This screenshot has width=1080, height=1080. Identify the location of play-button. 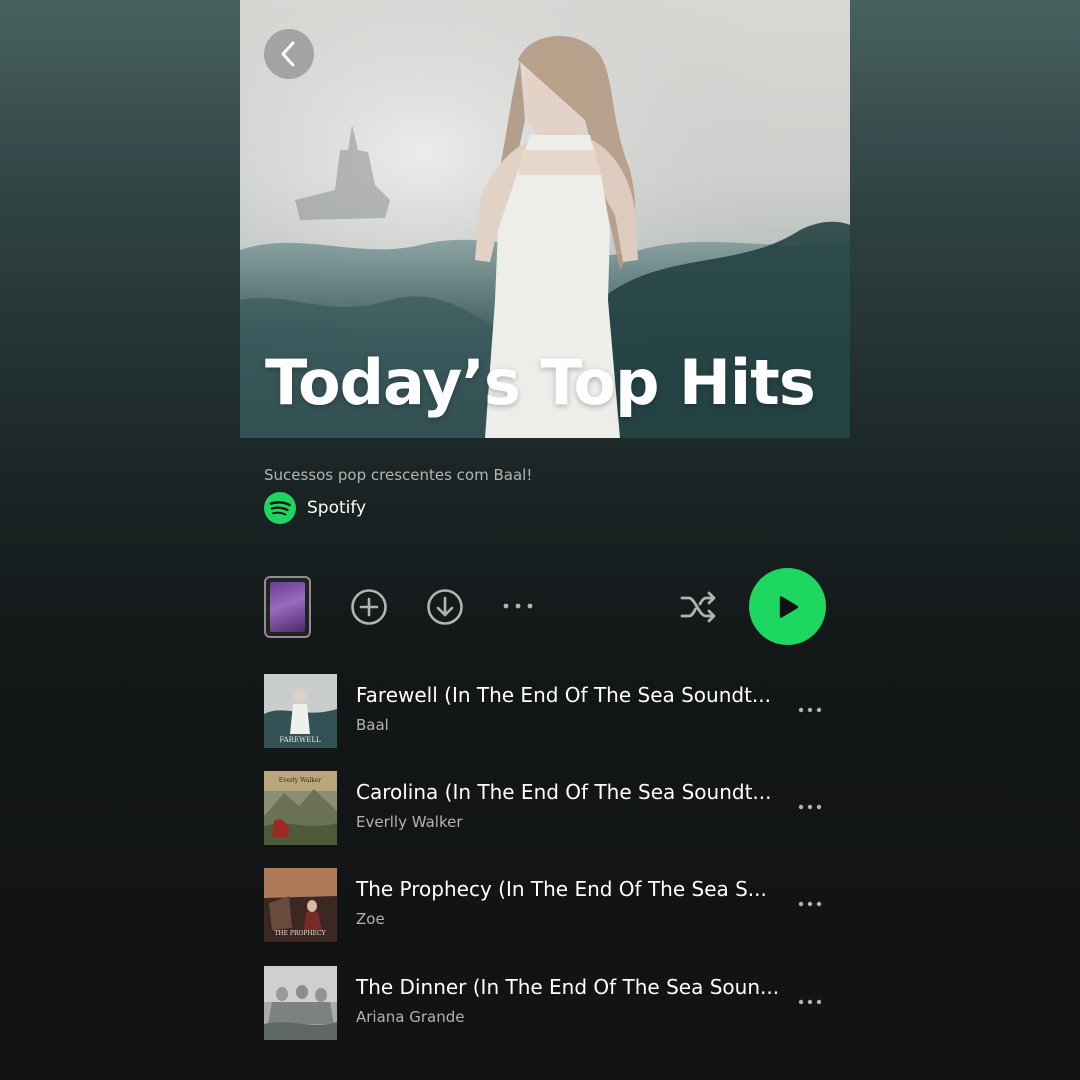
(787, 606).